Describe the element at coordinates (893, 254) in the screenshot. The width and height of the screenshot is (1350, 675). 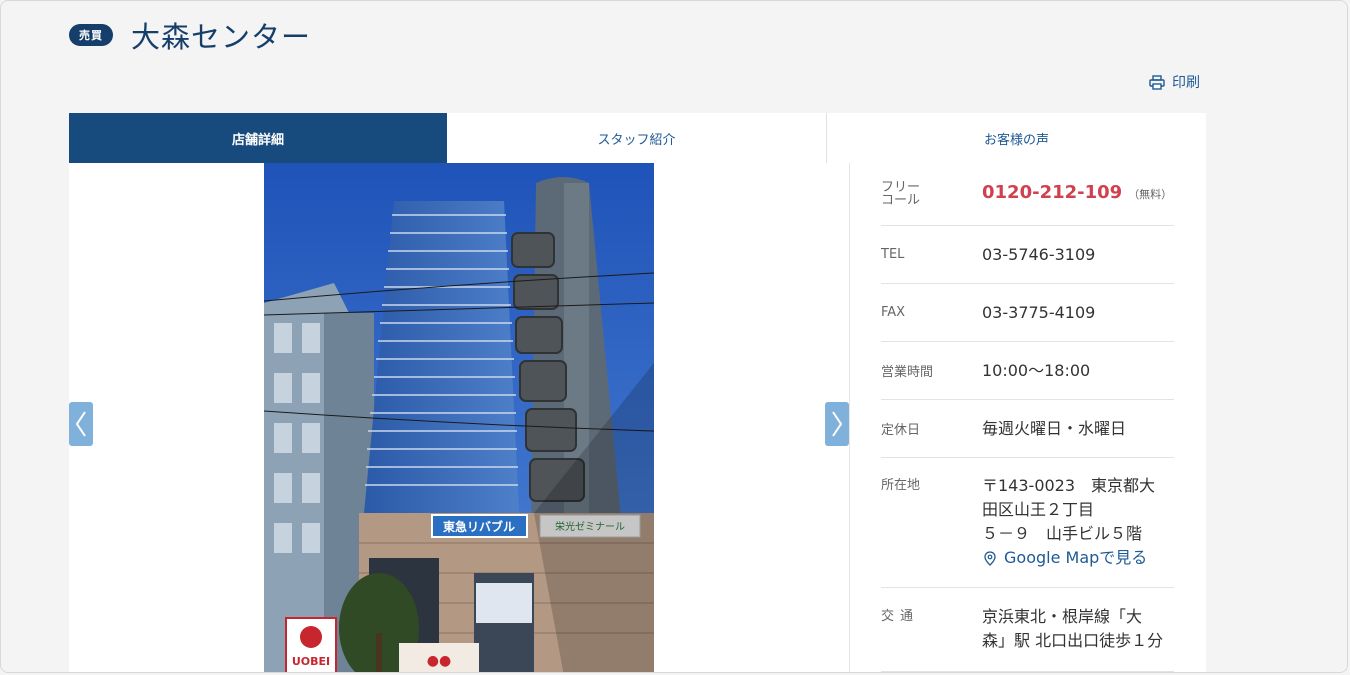
I see `tel-label: TEL` at that location.